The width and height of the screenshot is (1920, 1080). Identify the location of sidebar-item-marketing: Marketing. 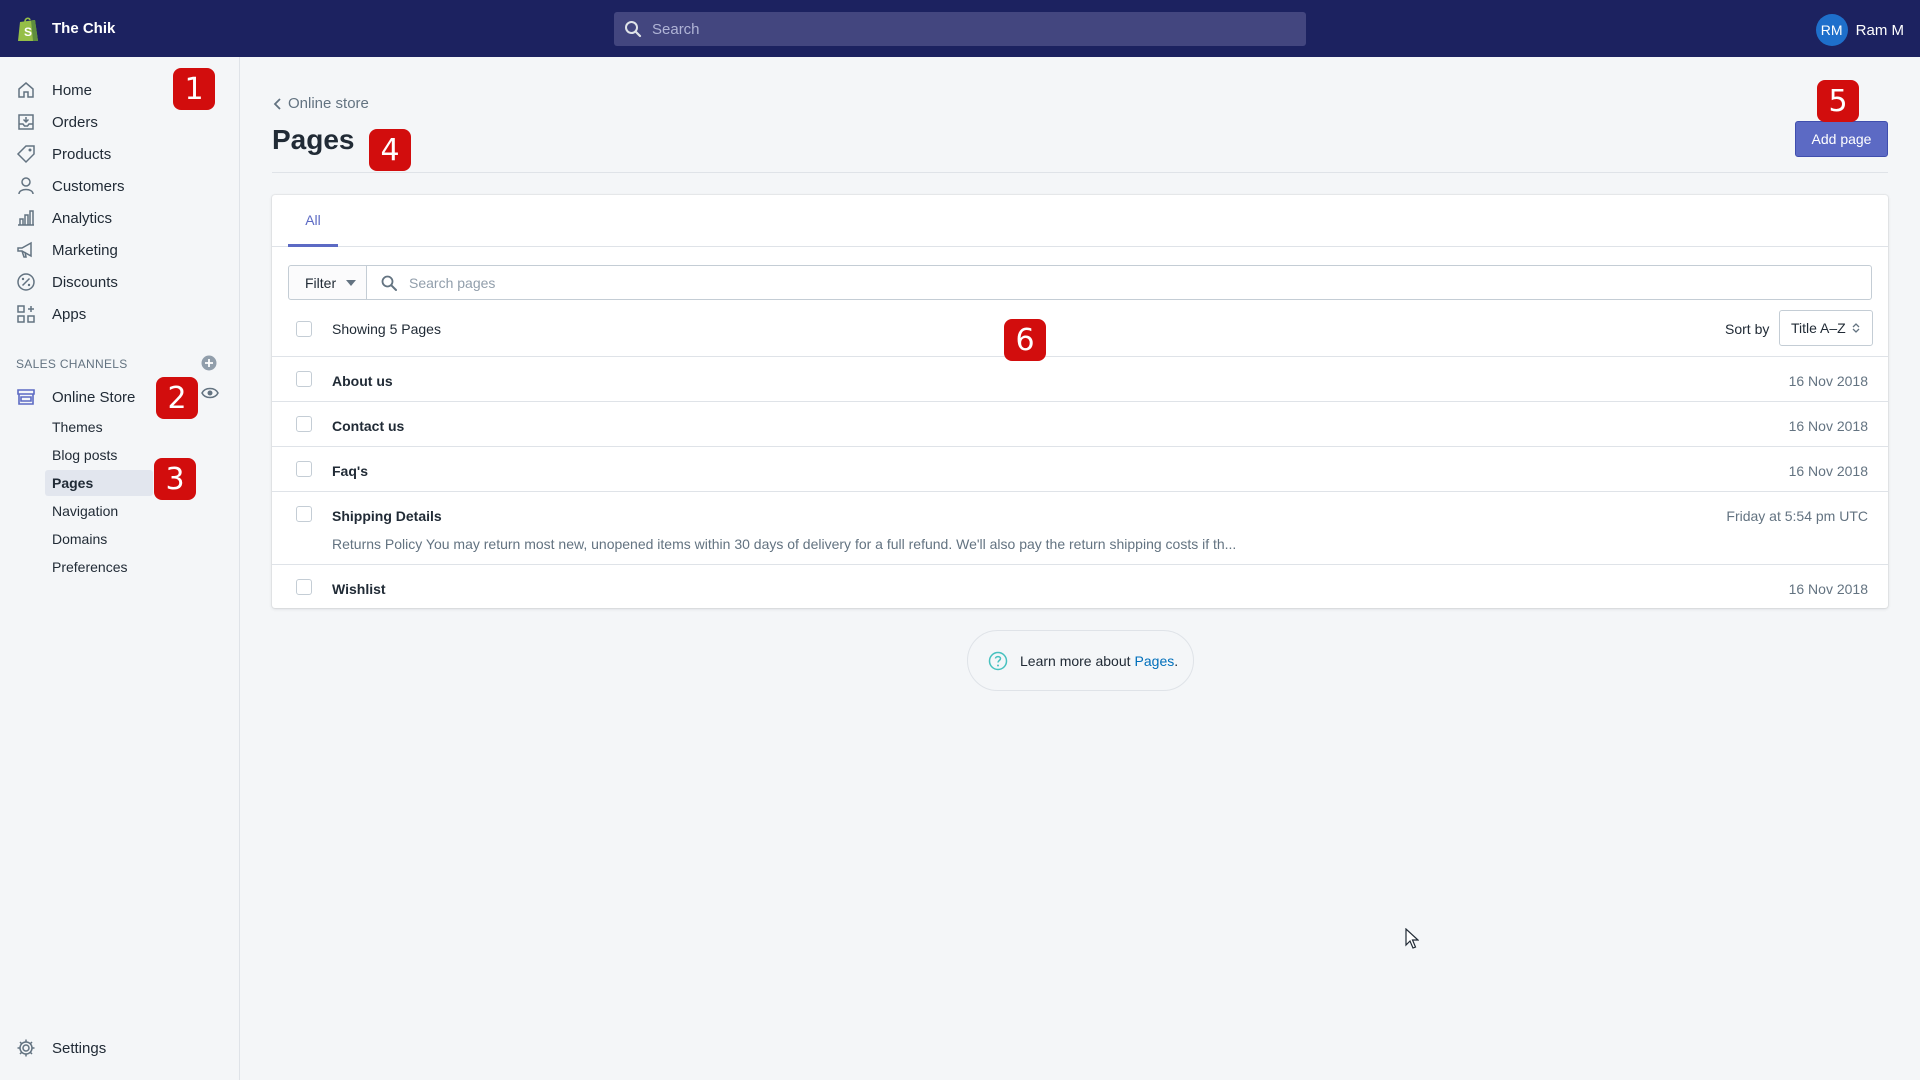
(120, 250).